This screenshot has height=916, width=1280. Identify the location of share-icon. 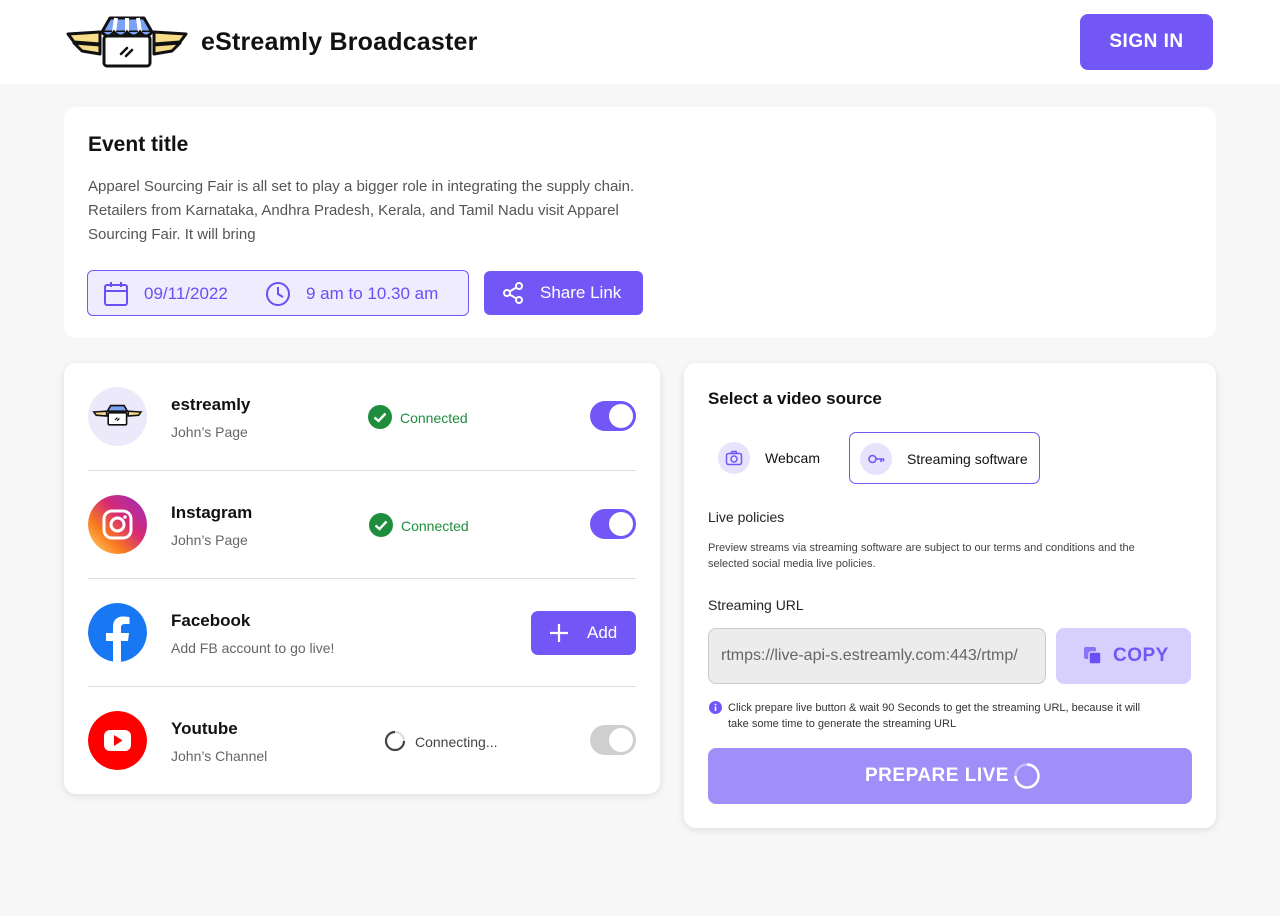
(513, 295).